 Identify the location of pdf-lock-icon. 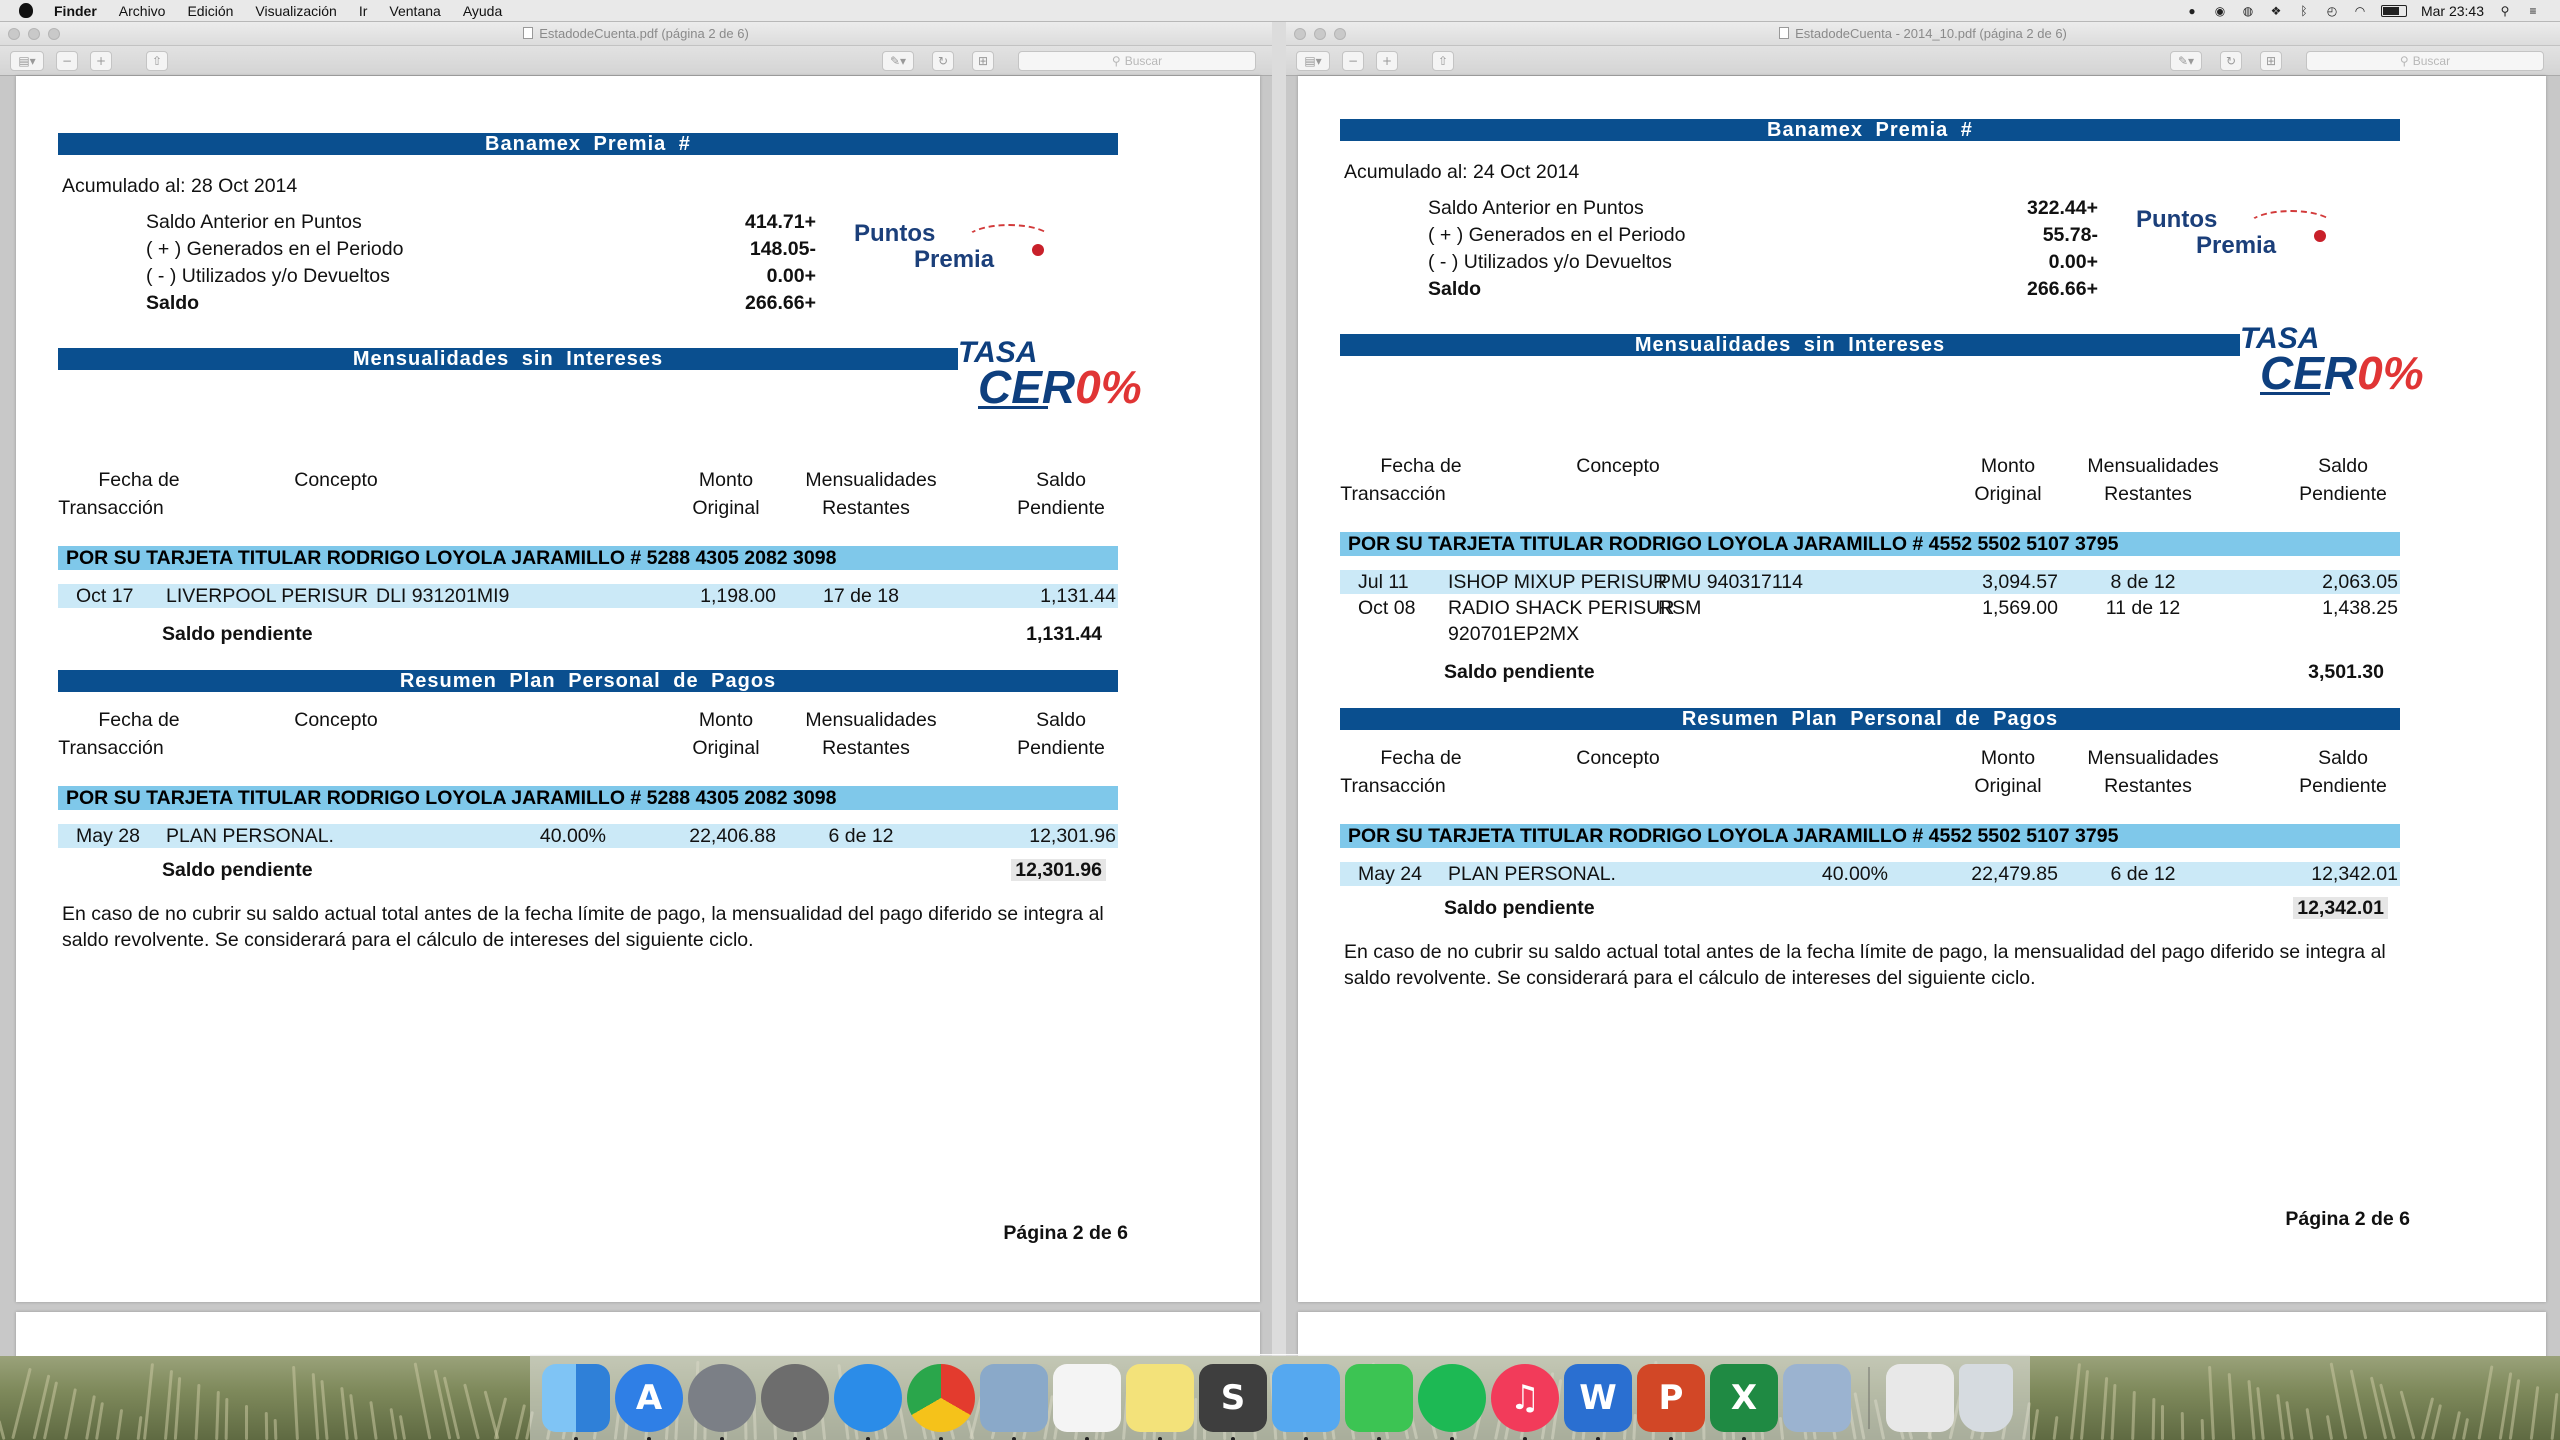
(1920, 1397).